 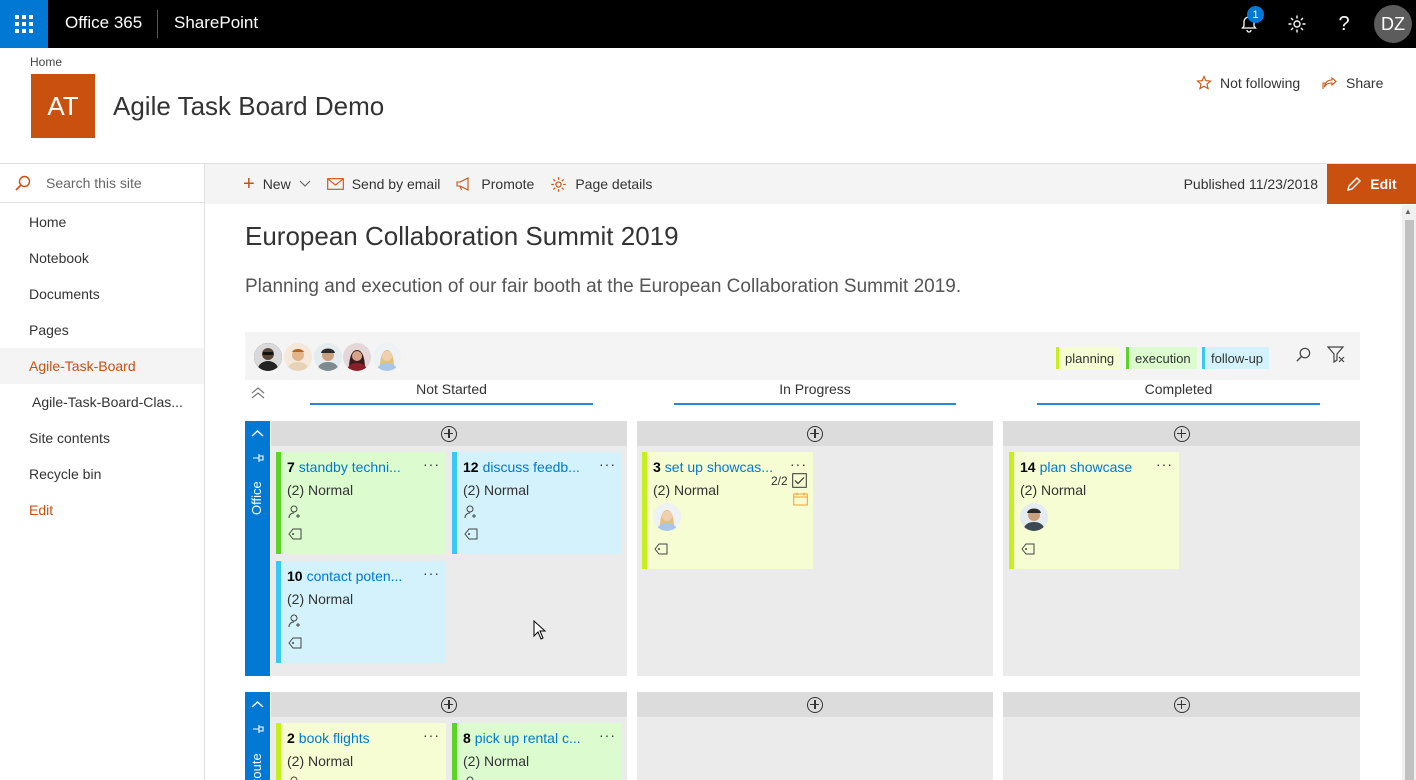 What do you see at coordinates (102, 330) in the screenshot?
I see `nav-item-pages: Pages` at bounding box center [102, 330].